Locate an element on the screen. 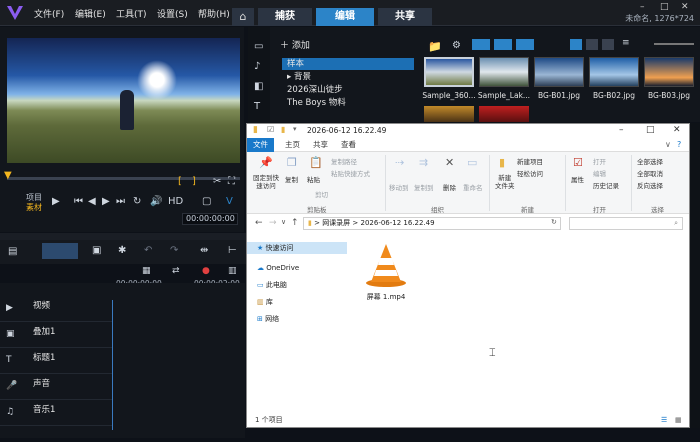 The height and width of the screenshot is (442, 700). track-title: T 标题1 is located at coordinates (56, 361).